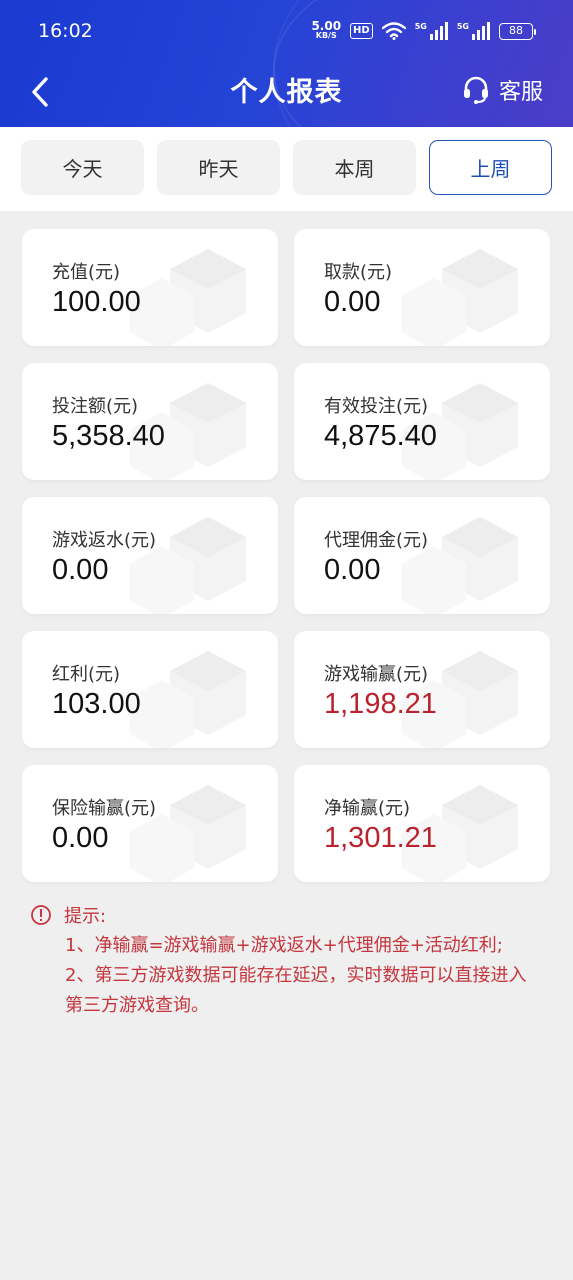 The width and height of the screenshot is (573, 1280). I want to click on wifi-icon, so click(393, 31).